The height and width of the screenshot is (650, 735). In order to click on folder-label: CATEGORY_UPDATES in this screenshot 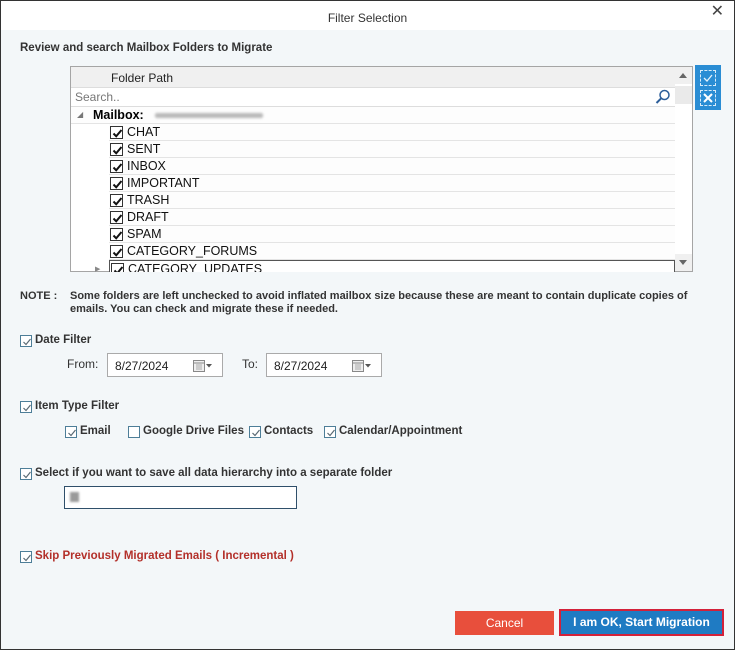, I will do `click(195, 267)`.